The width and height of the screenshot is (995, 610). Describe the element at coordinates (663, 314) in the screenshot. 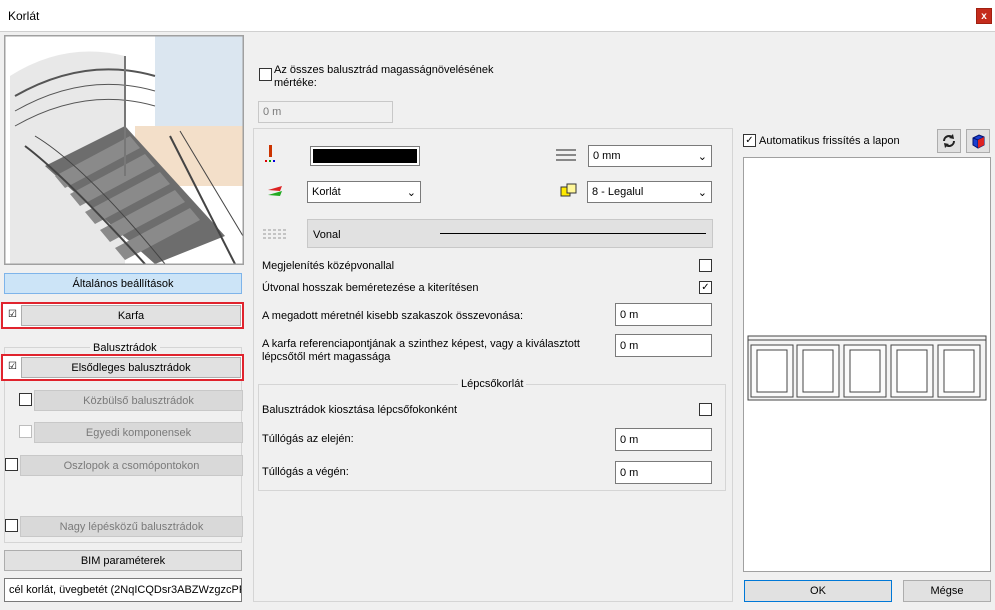

I see `merge-segments-input: 0 m` at that location.